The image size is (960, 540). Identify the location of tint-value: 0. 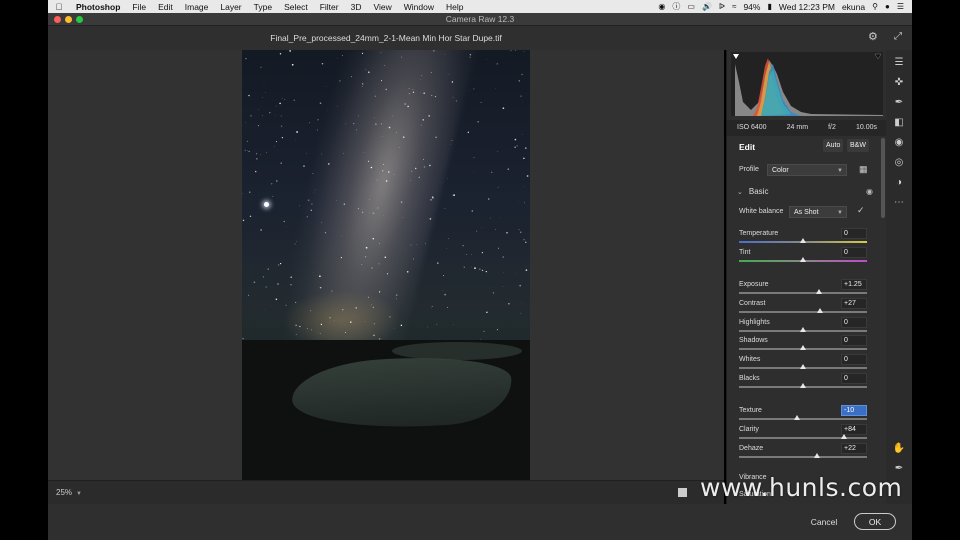
(854, 252).